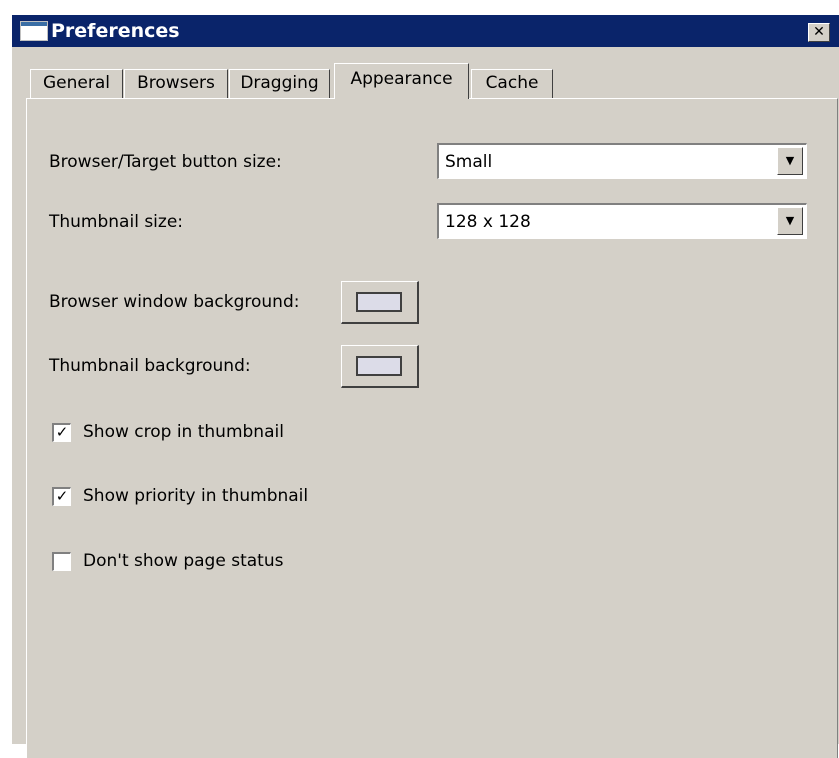  I want to click on thumbnail-size-select: 128 x 128 ▼, so click(622, 221).